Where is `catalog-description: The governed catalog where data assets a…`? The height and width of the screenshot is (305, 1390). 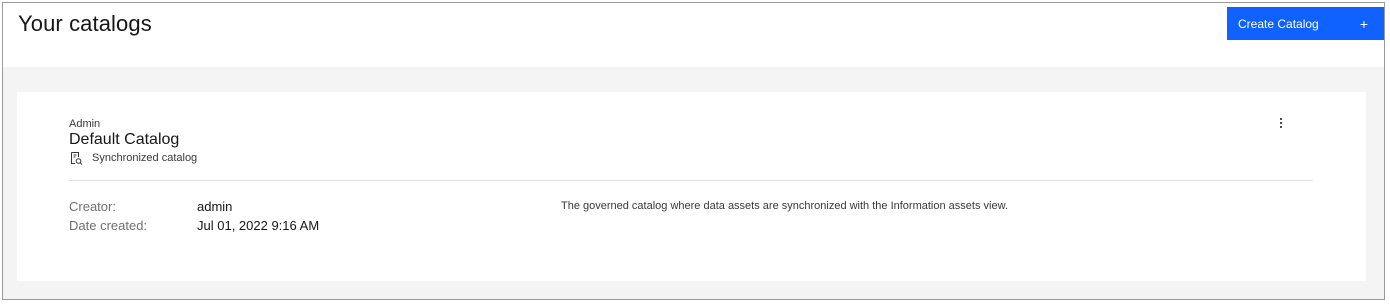 catalog-description: The governed catalog where data assets a… is located at coordinates (784, 206).